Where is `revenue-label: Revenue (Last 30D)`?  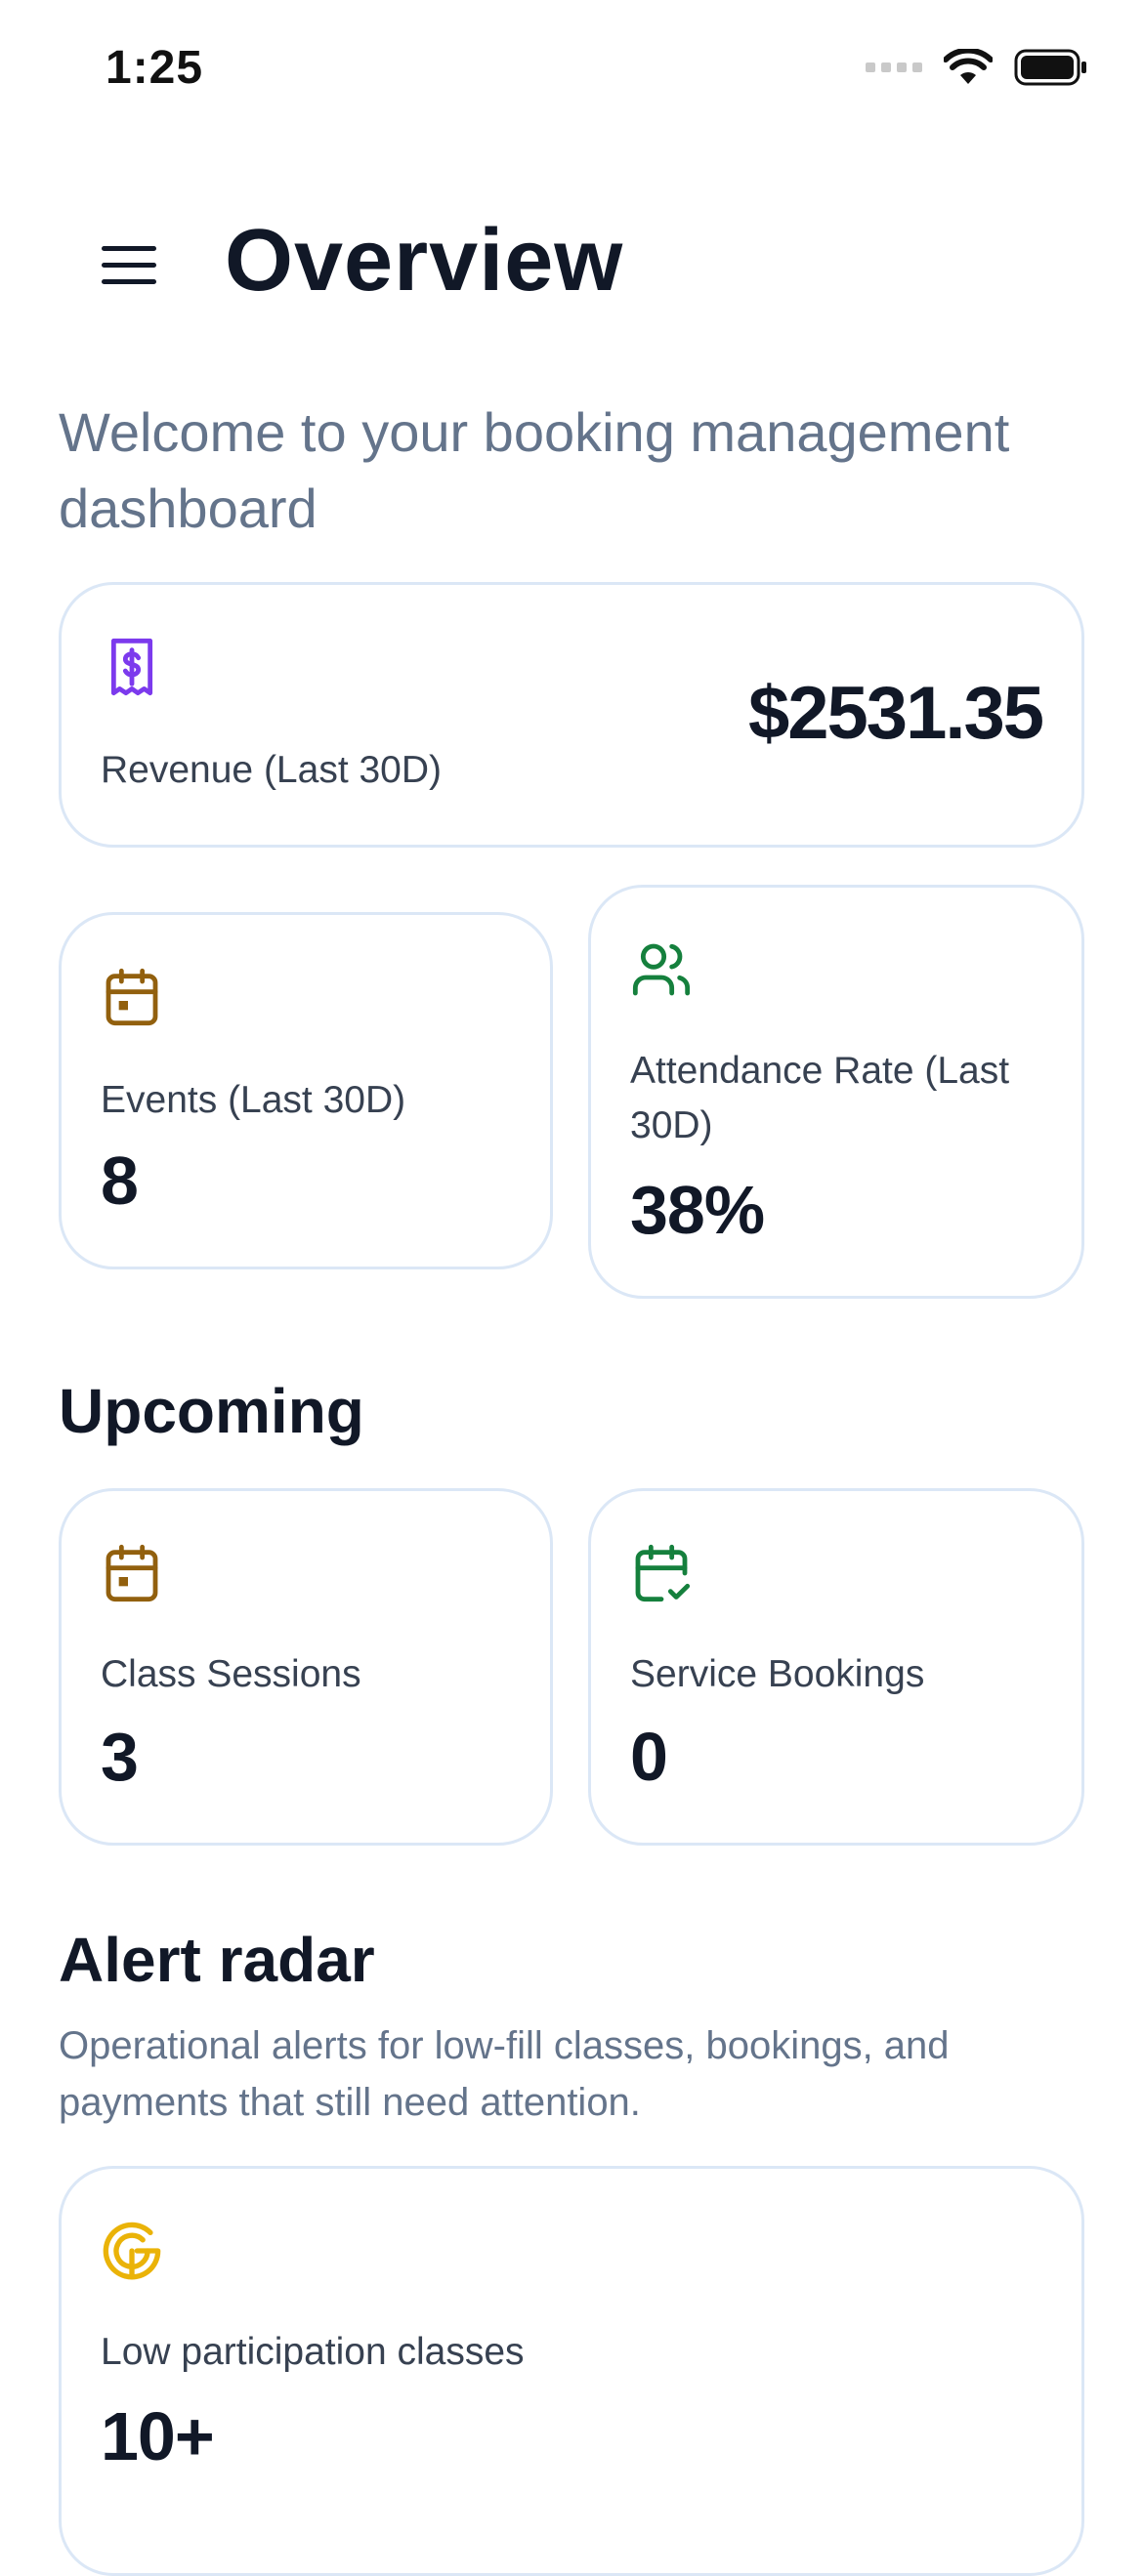
revenue-label: Revenue (Last 30D) is located at coordinates (272, 770).